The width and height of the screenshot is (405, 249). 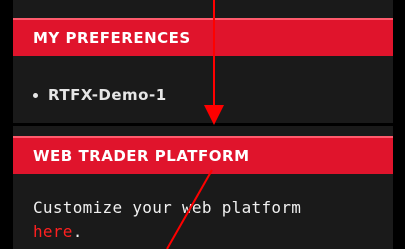 I want to click on customize-trailing-period: ., so click(x=77, y=231).